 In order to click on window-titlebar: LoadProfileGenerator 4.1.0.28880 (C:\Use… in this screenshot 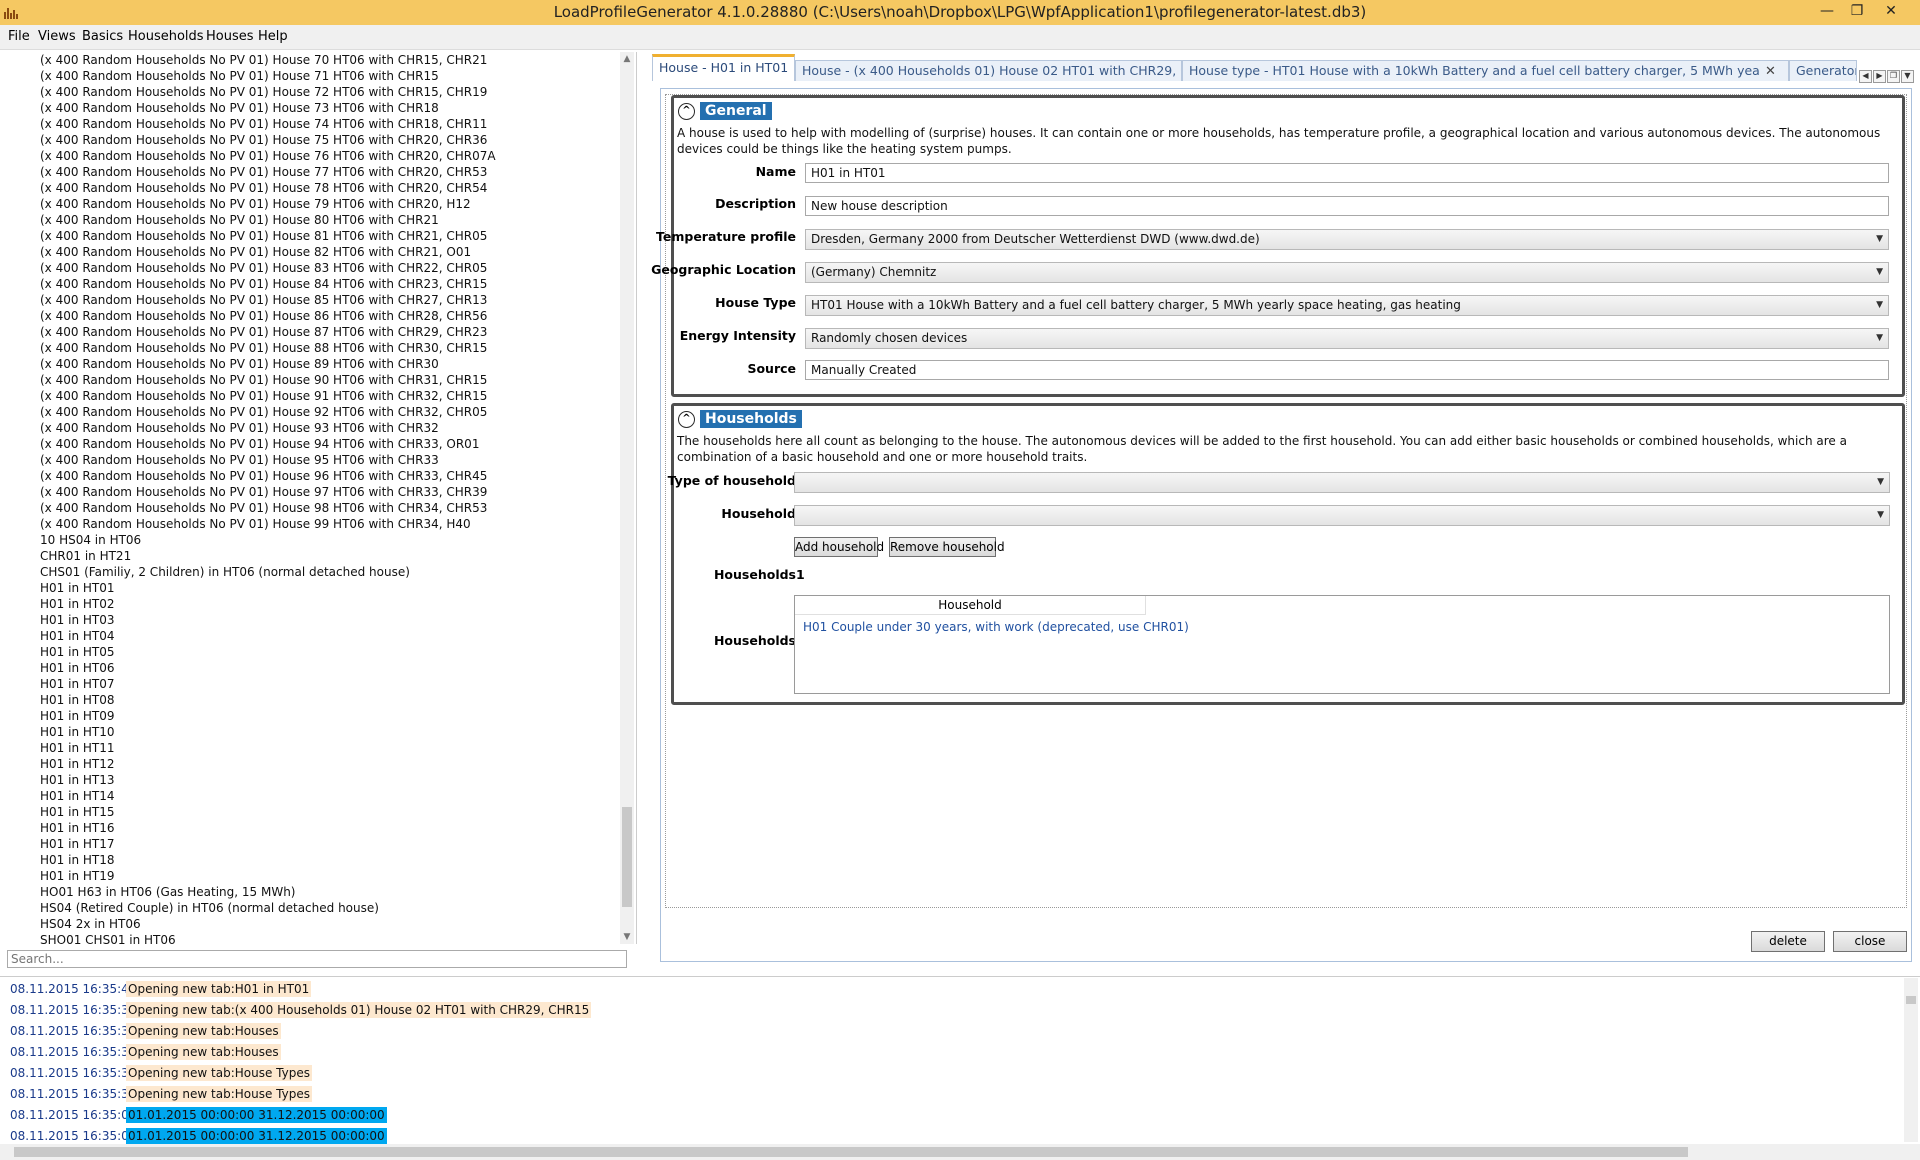, I will do `click(960, 12)`.